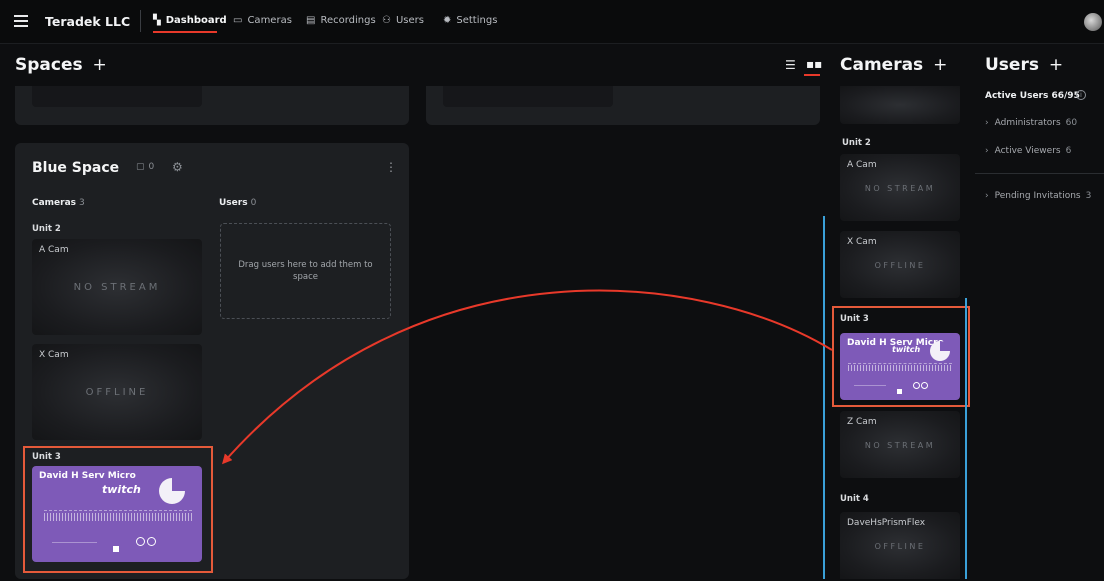 This screenshot has width=1104, height=581. Describe the element at coordinates (140, 167) in the screenshot. I see `camera-count-icon: ▢` at that location.